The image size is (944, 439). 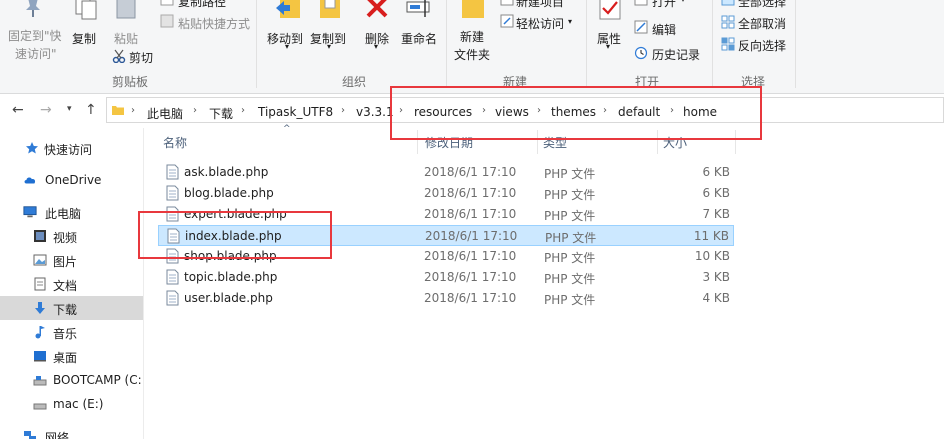 What do you see at coordinates (214, 23) in the screenshot?
I see `paste-shortcut-button: 粘贴快捷方式` at bounding box center [214, 23].